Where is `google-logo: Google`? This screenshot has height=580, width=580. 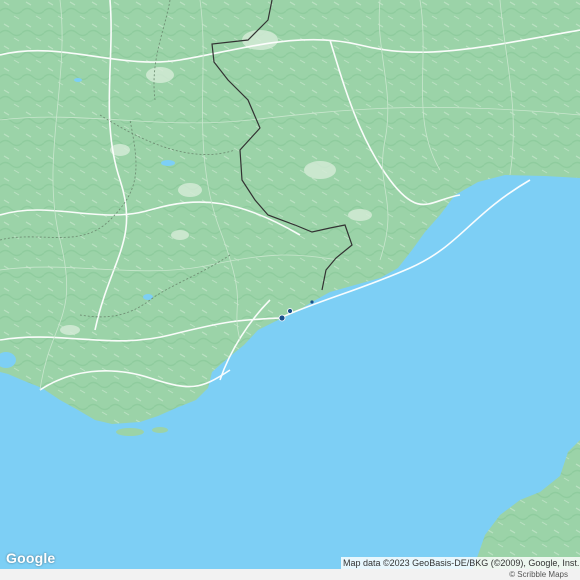
google-logo: Google is located at coordinates (31, 558).